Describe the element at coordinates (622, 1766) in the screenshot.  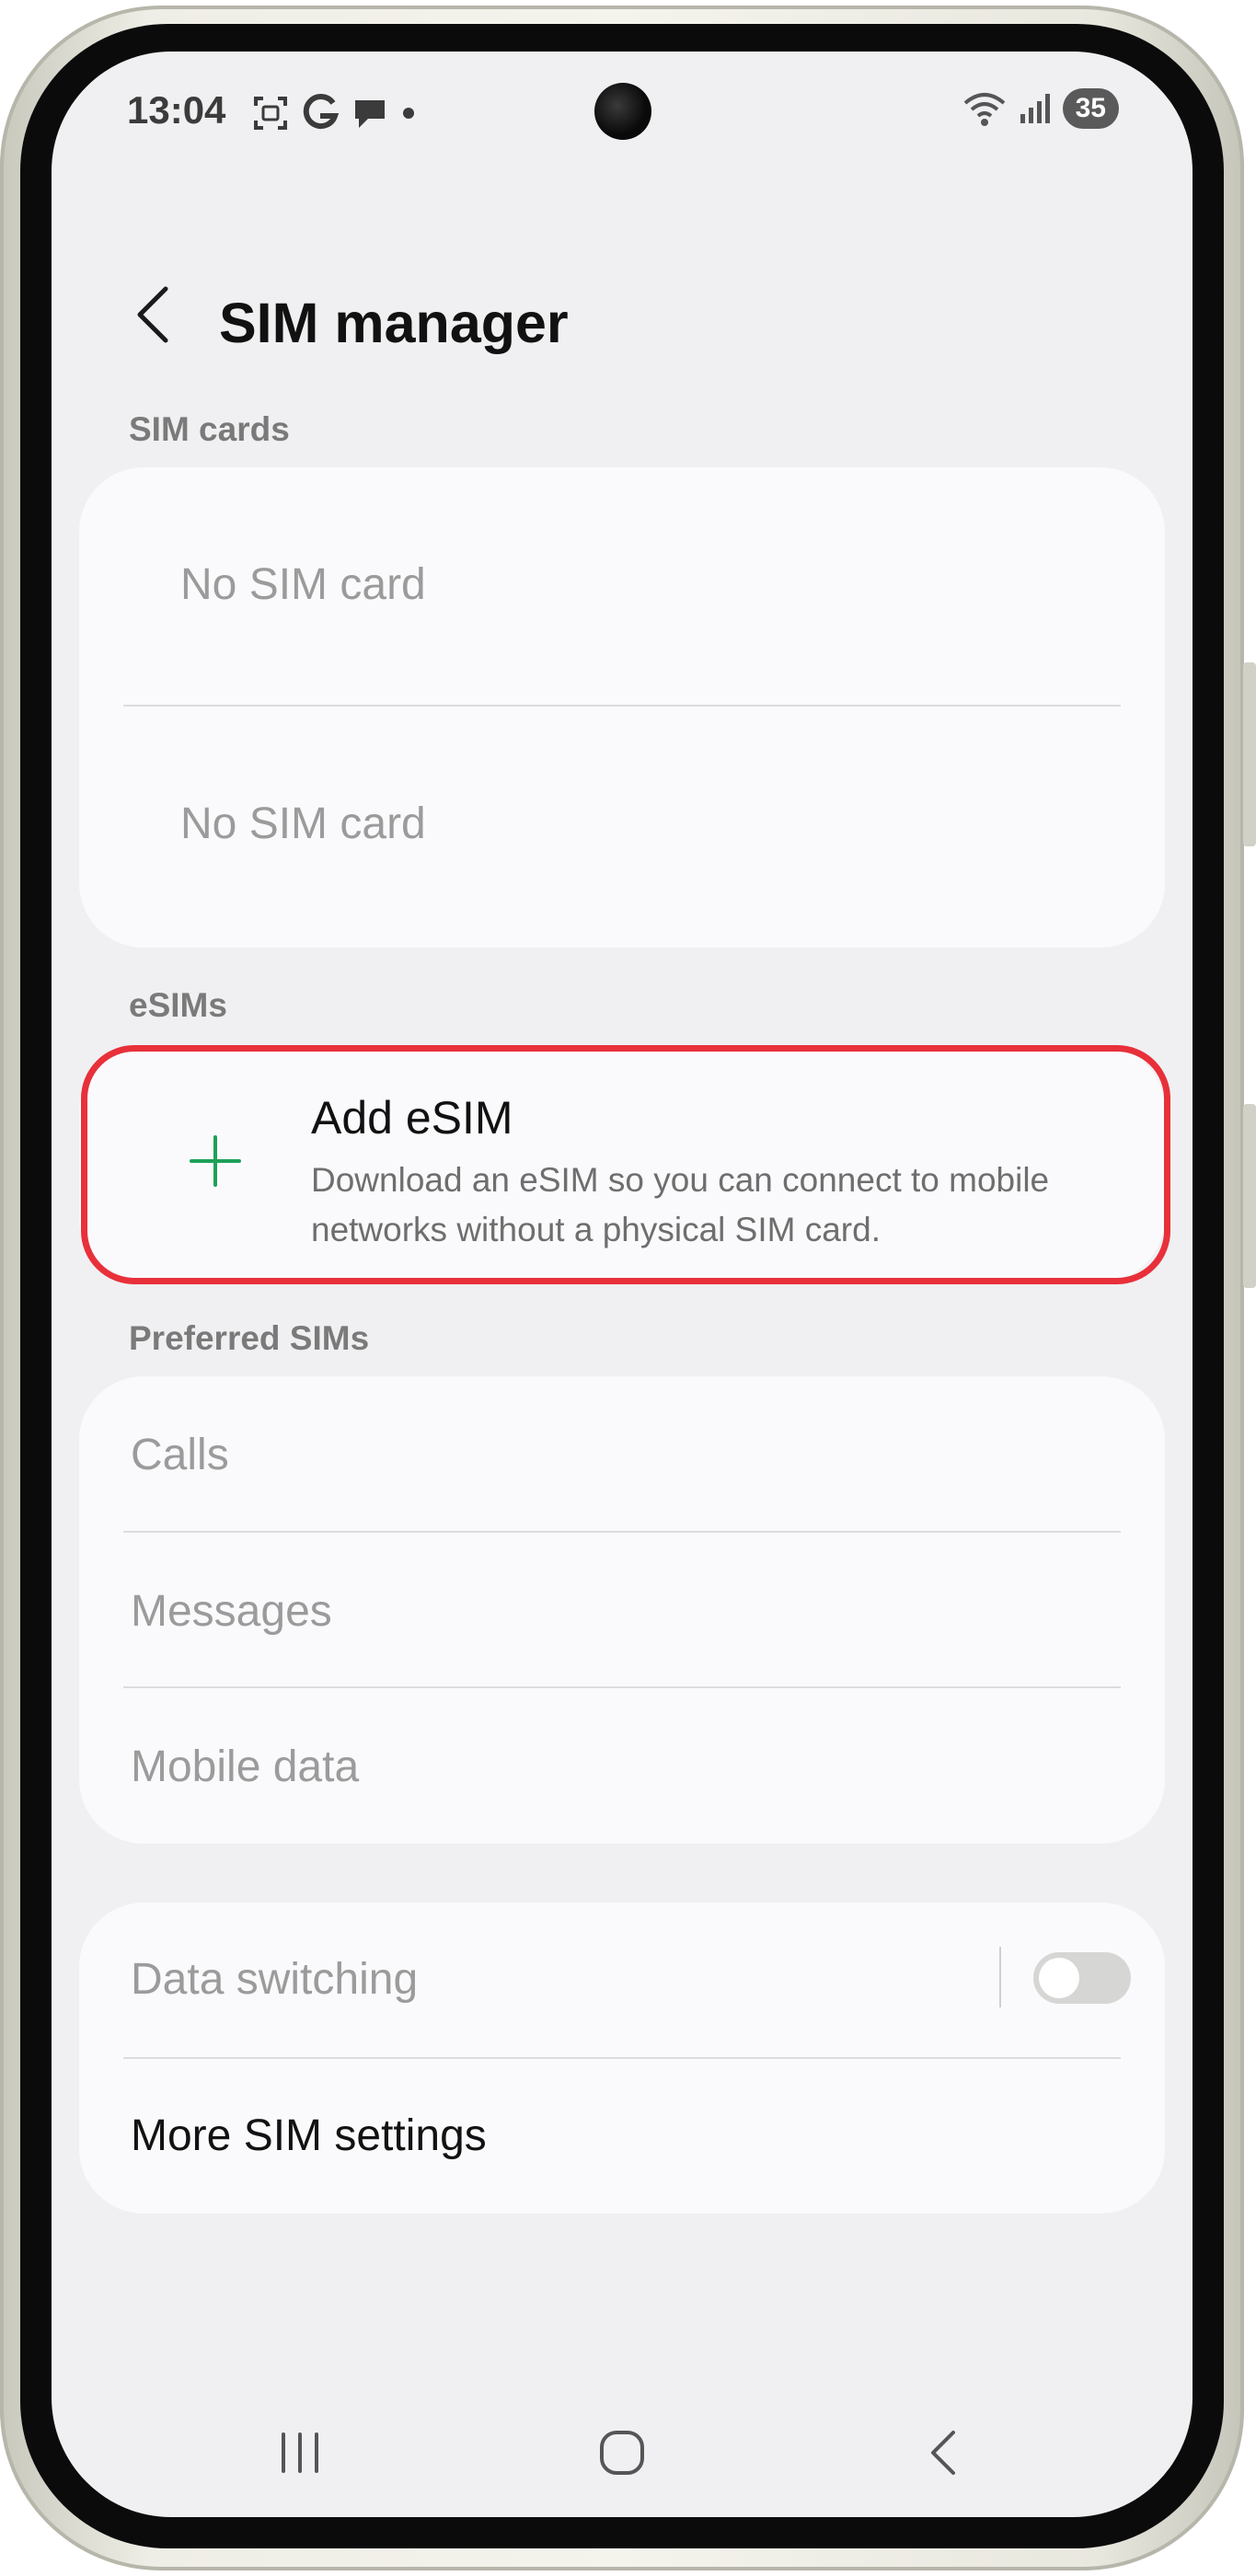
I see `preferred-mobile-data-item: Mobile data` at that location.